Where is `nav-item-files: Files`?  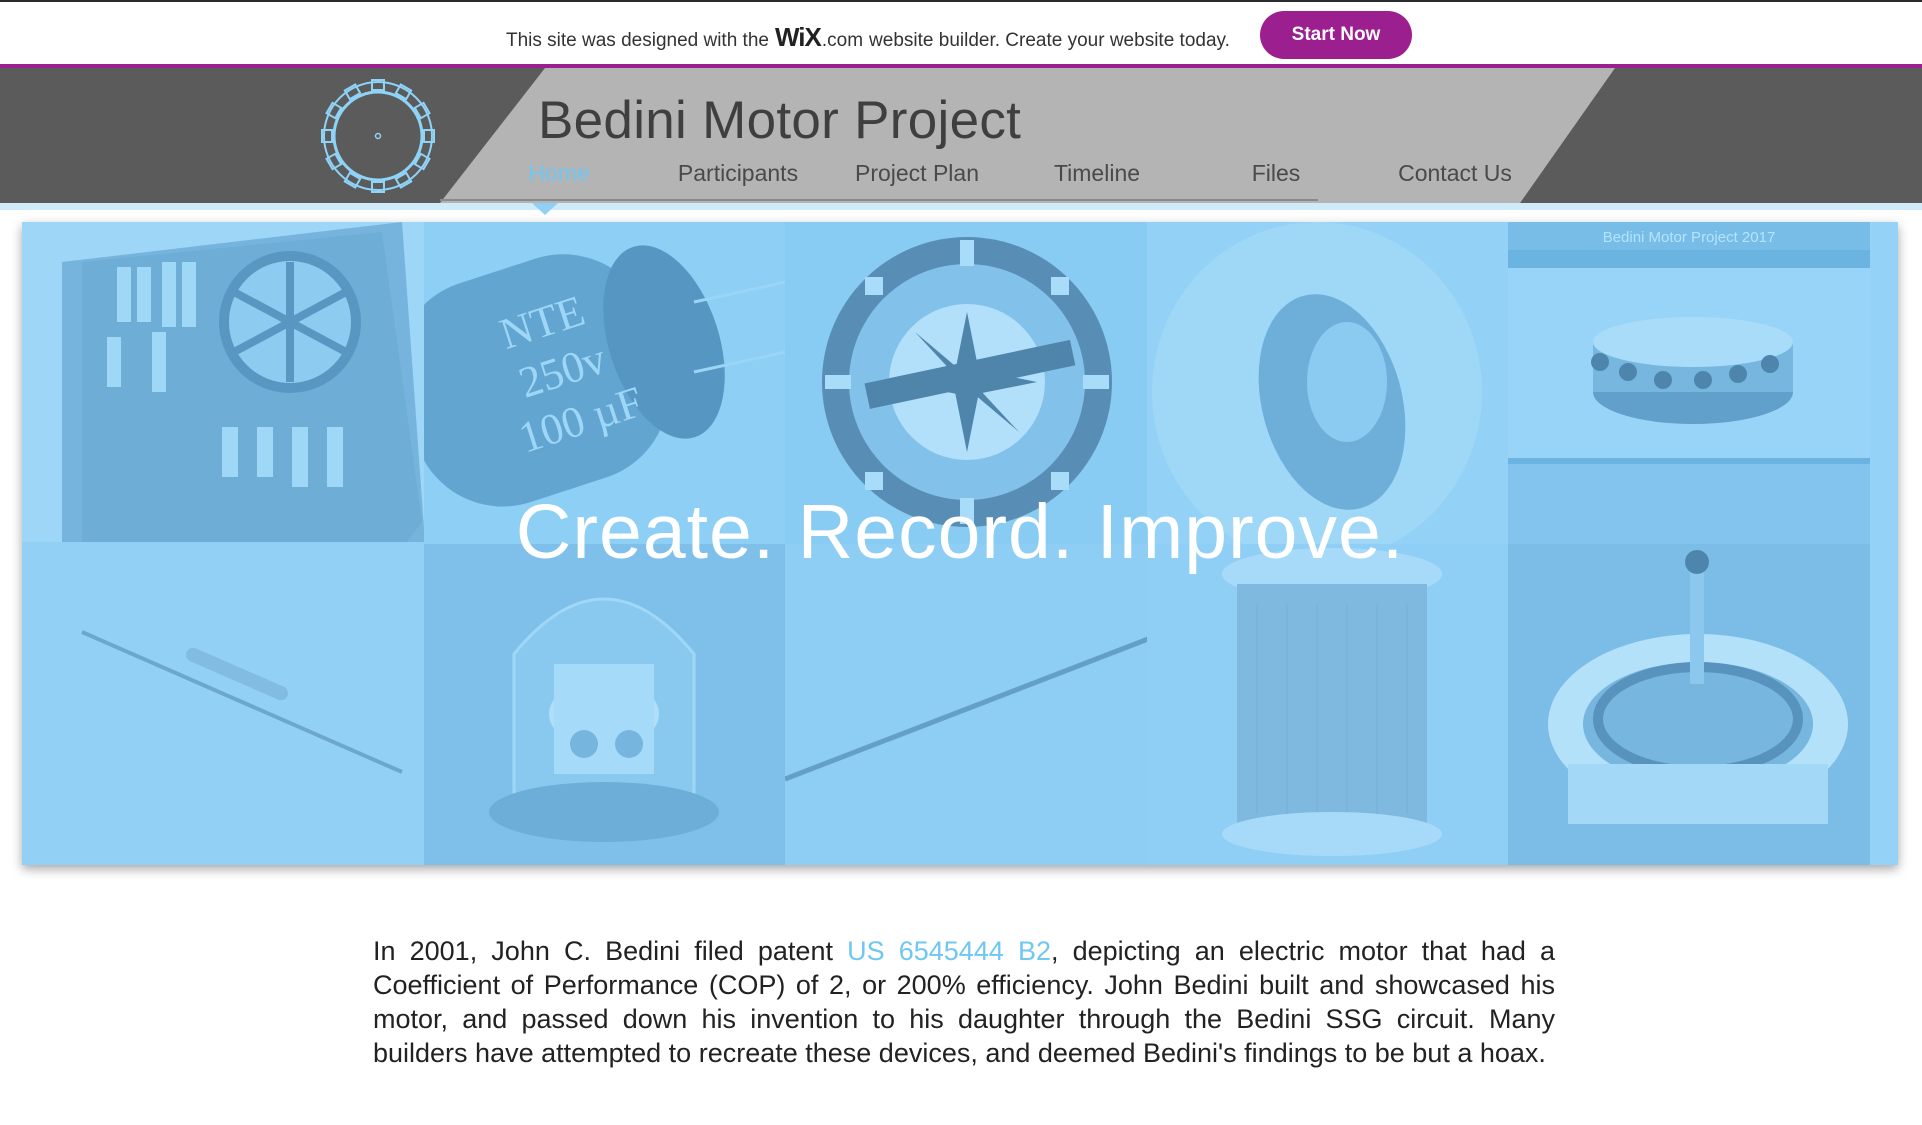
nav-item-files: Files is located at coordinates (1276, 173).